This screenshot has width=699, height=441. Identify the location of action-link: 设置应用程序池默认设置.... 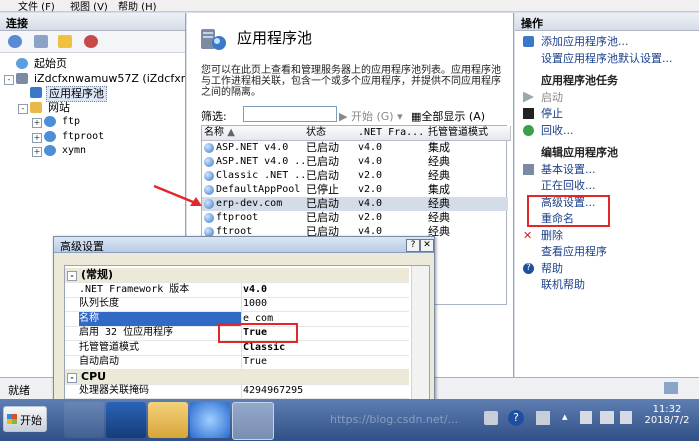
(607, 59).